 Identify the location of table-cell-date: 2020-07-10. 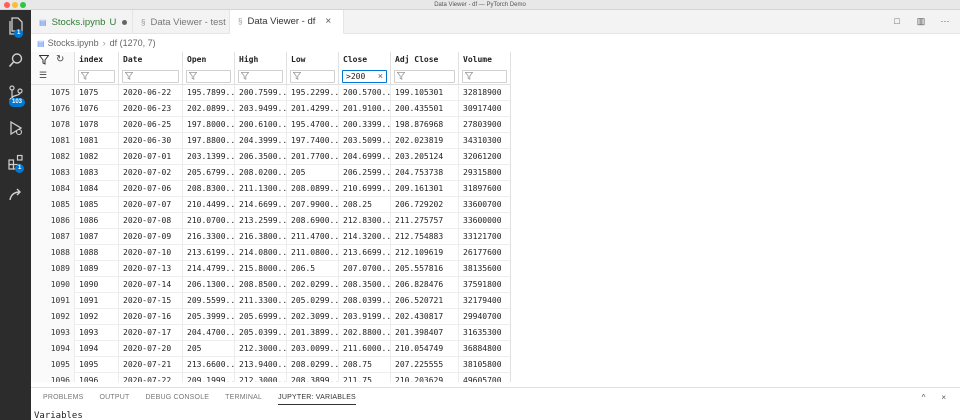
(151, 253).